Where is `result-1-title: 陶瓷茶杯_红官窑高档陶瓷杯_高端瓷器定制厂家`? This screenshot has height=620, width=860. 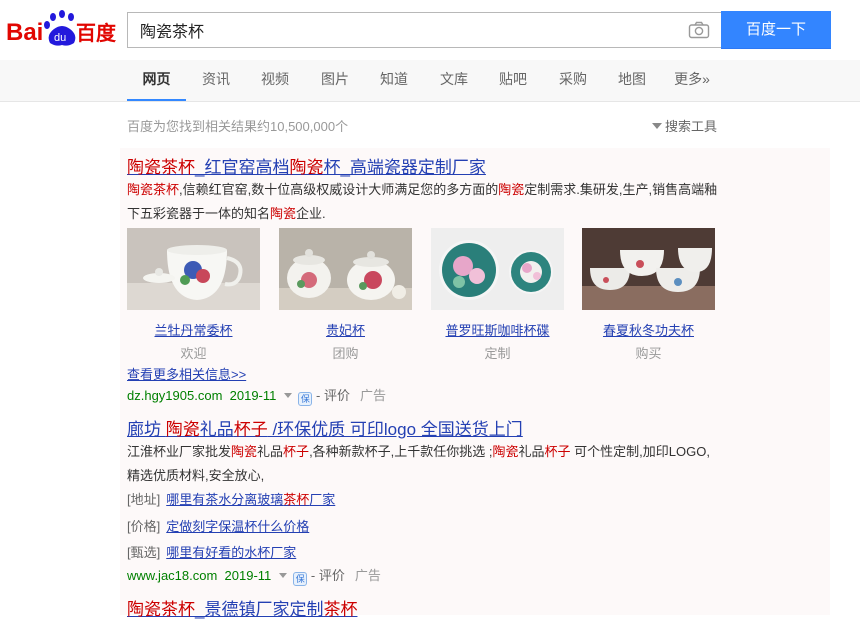
result-1-title: 陶瓷茶杯_红官窑高档陶瓷杯_高端瓷器定制厂家 is located at coordinates (306, 165).